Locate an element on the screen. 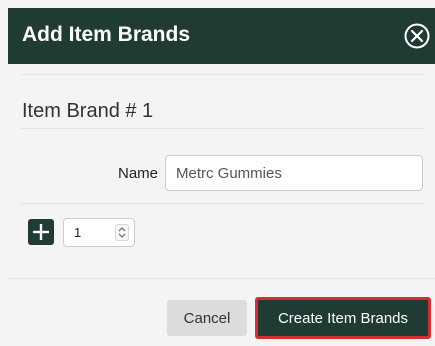 This screenshot has width=435, height=346. close-button is located at coordinates (417, 36).